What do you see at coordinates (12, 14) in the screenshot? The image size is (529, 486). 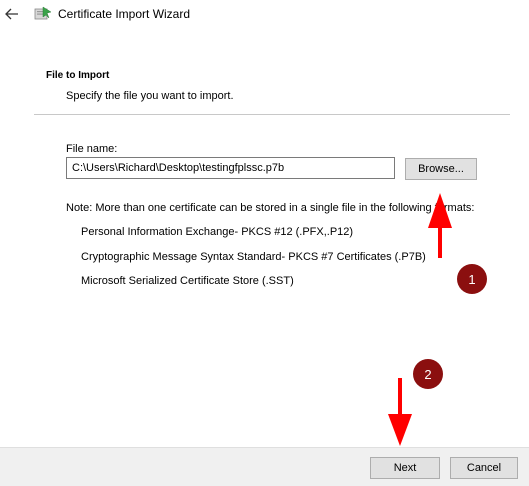 I see `back-arrow-icon` at bounding box center [12, 14].